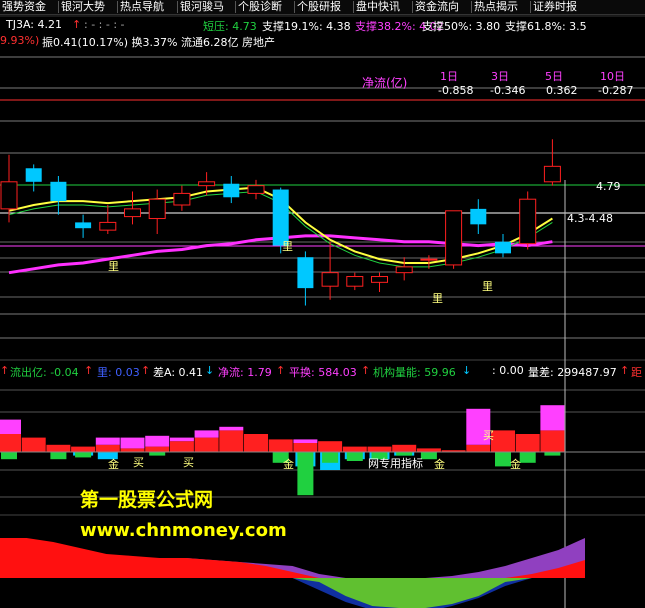 The width and height of the screenshot is (645, 608). What do you see at coordinates (230, 26) in the screenshot?
I see `duan-ya-label: 短压: 4.73` at bounding box center [230, 26].